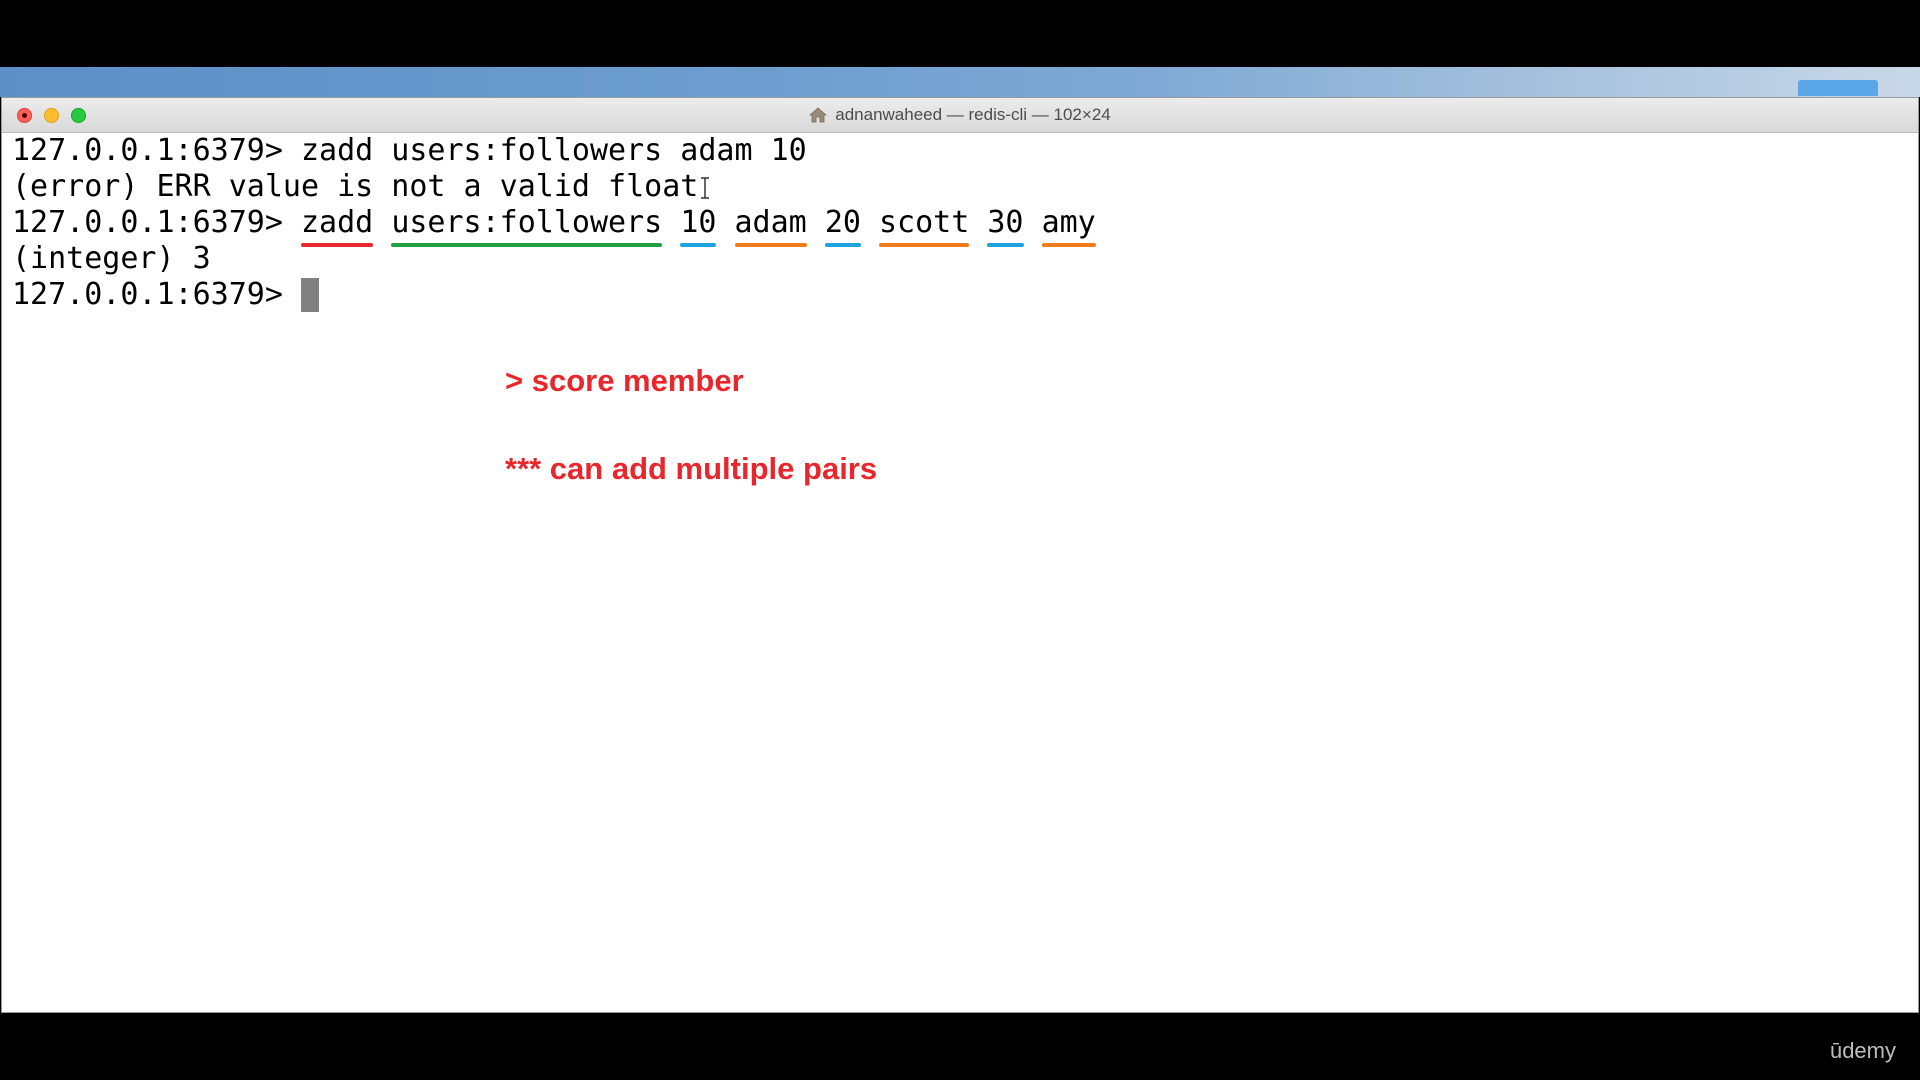  I want to click on block-cursor, so click(310, 295).